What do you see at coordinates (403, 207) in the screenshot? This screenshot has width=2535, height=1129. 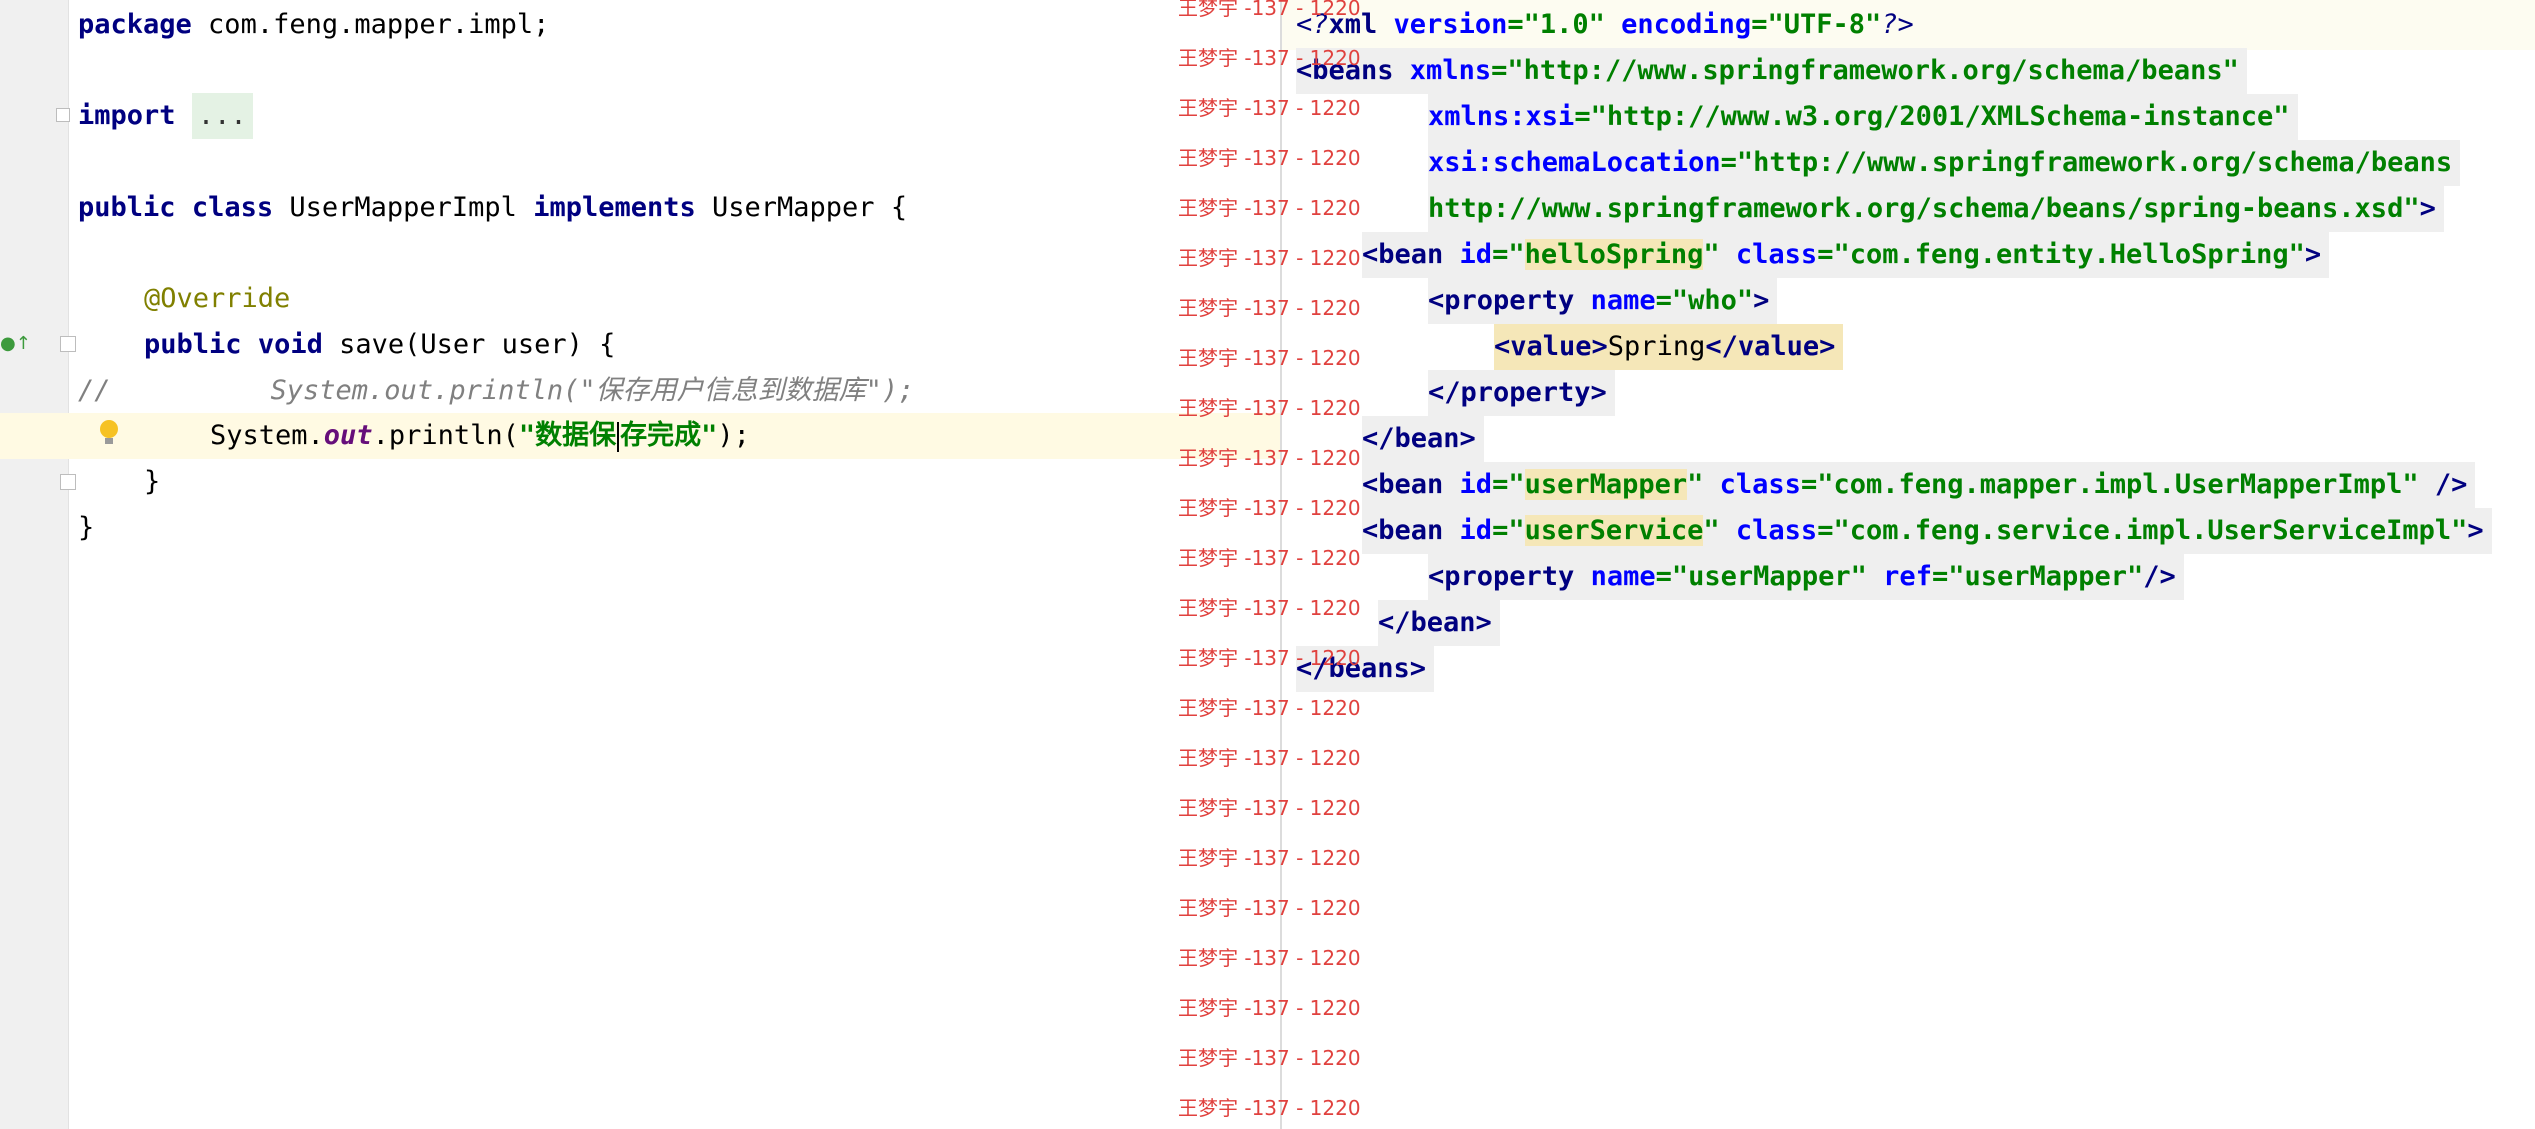 I see `class-name: UserMapperImpl` at bounding box center [403, 207].